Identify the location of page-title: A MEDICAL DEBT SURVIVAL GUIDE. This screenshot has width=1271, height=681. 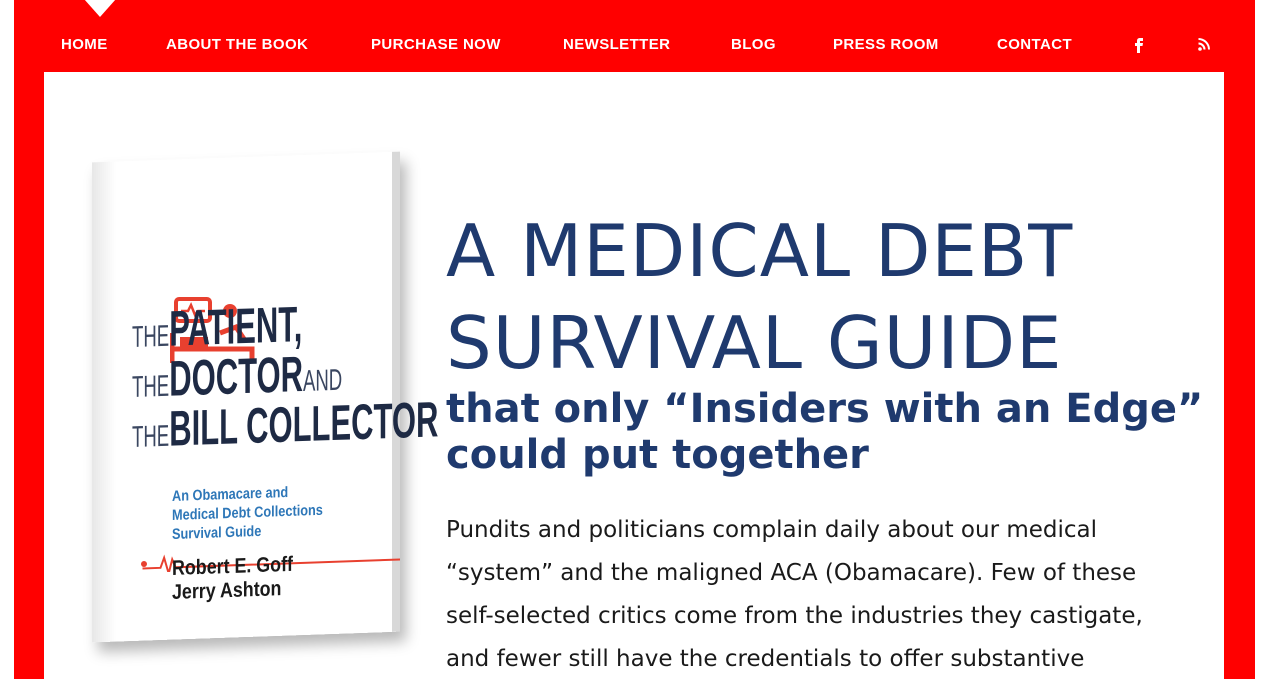
(759, 297).